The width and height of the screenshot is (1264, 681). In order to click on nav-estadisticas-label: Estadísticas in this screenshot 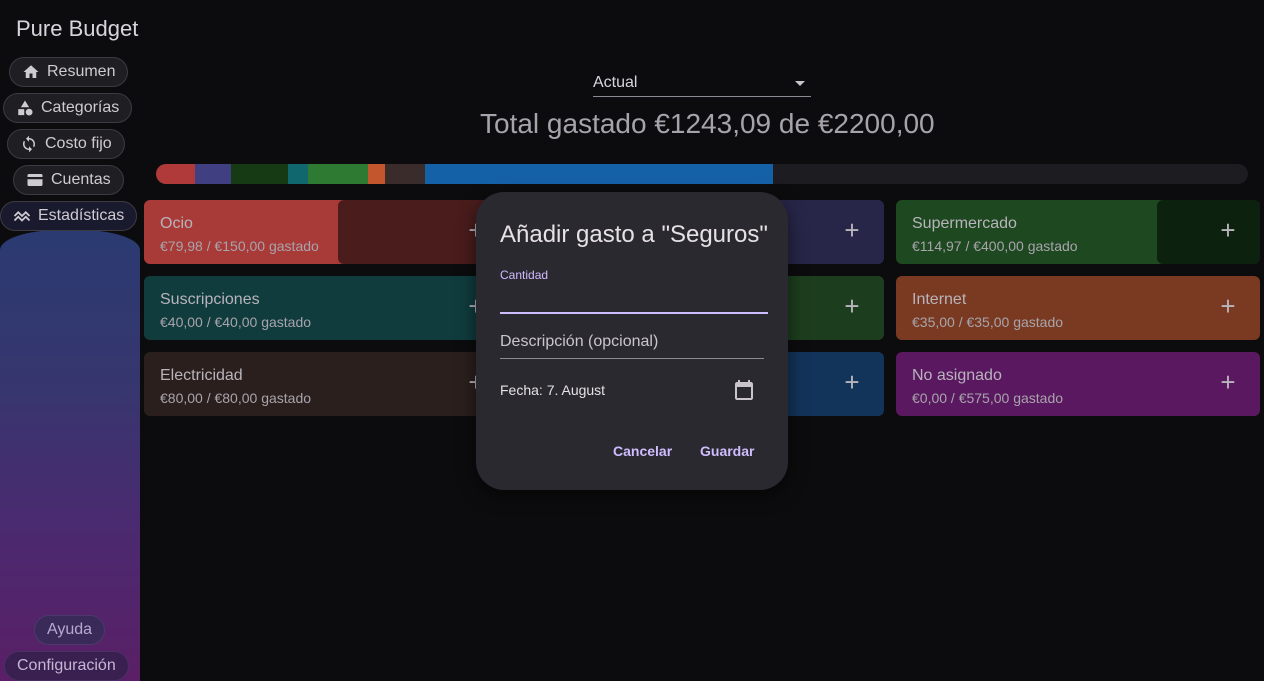, I will do `click(81, 215)`.